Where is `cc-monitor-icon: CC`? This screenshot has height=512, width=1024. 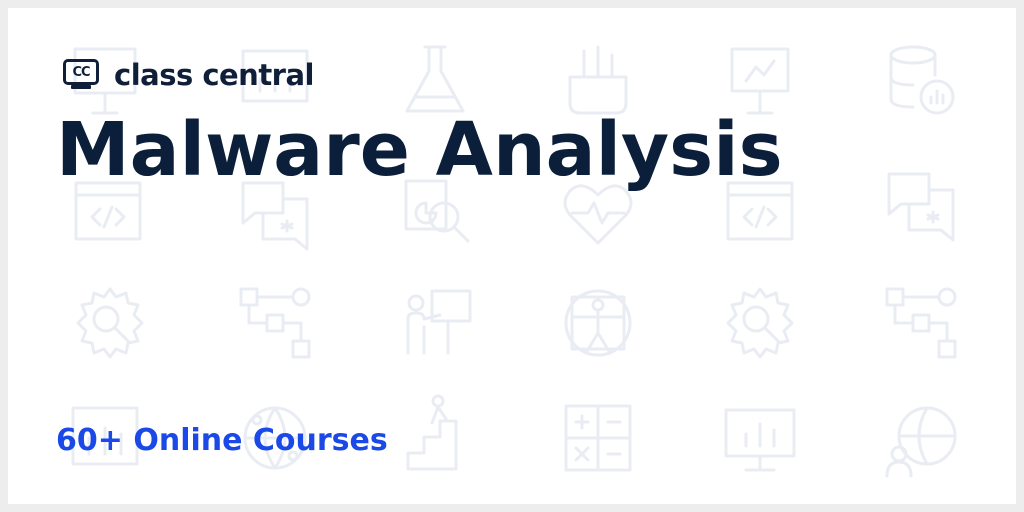
cc-monitor-icon: CC is located at coordinates (84, 75).